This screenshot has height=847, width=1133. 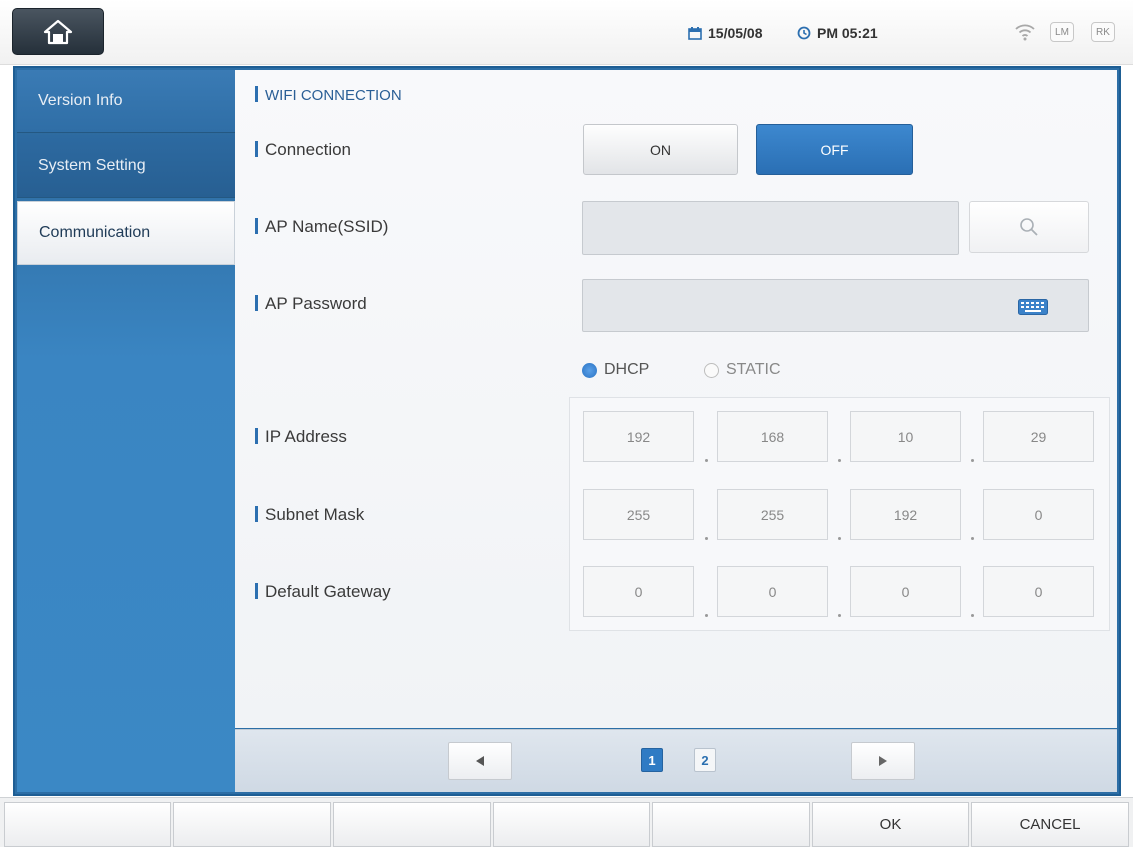 I want to click on next-page-button, so click(x=883, y=761).